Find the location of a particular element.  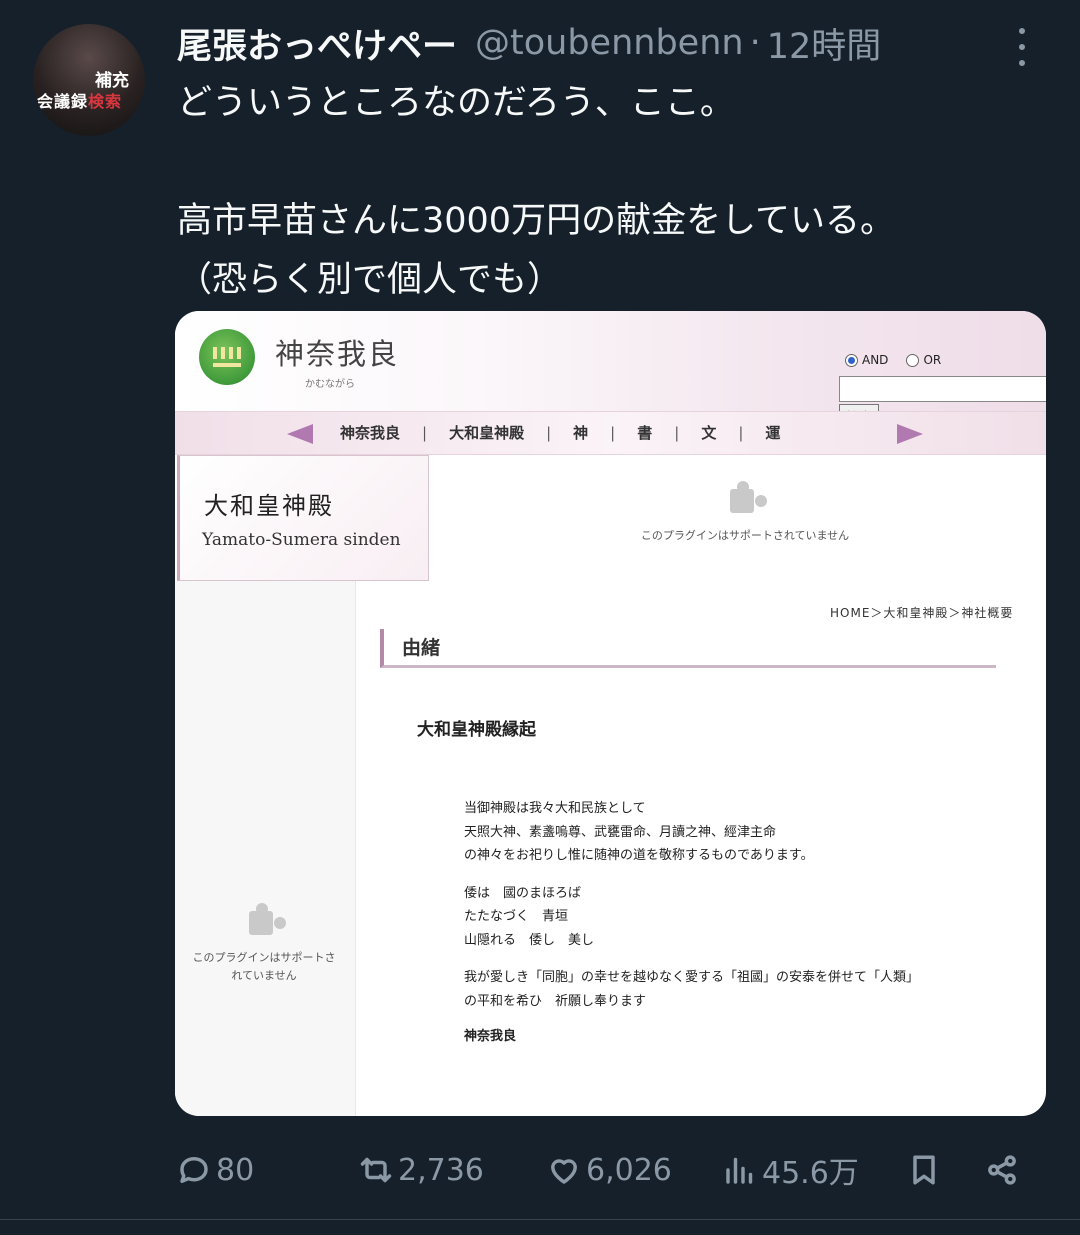

author-avatar: 補充 会議録検索 is located at coordinates (89, 80).